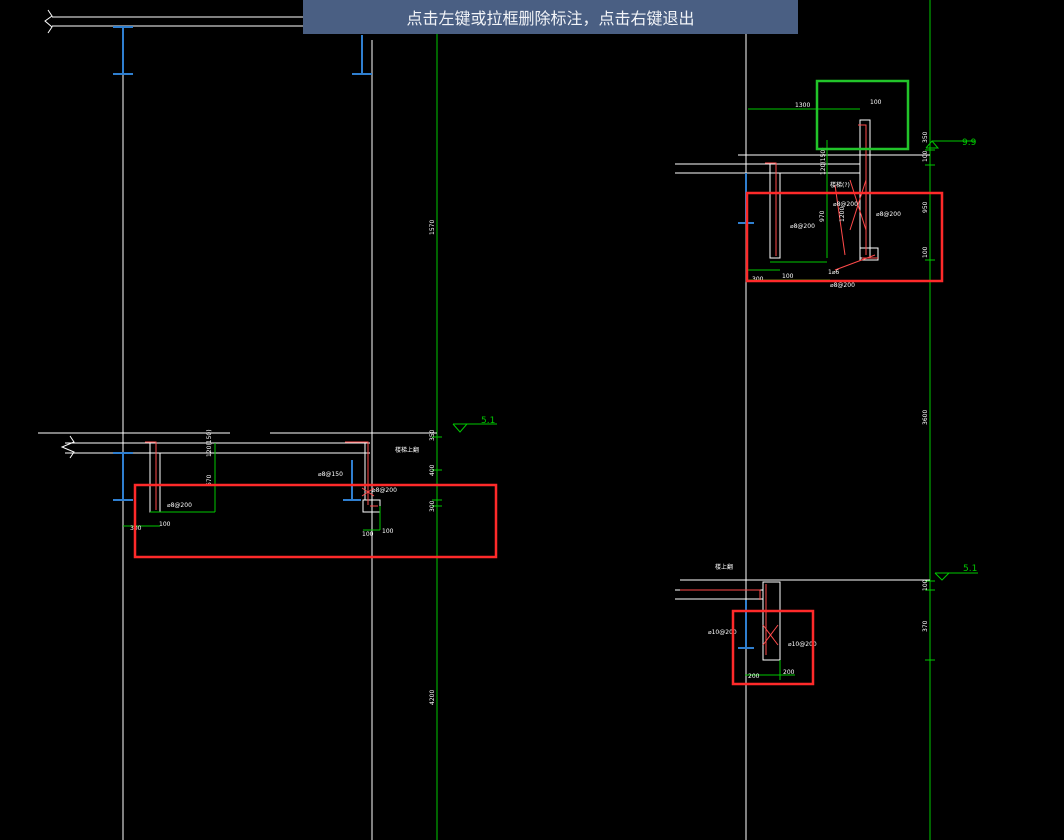  What do you see at coordinates (925, 156) in the screenshot?
I see `dim-r100: 100` at bounding box center [925, 156].